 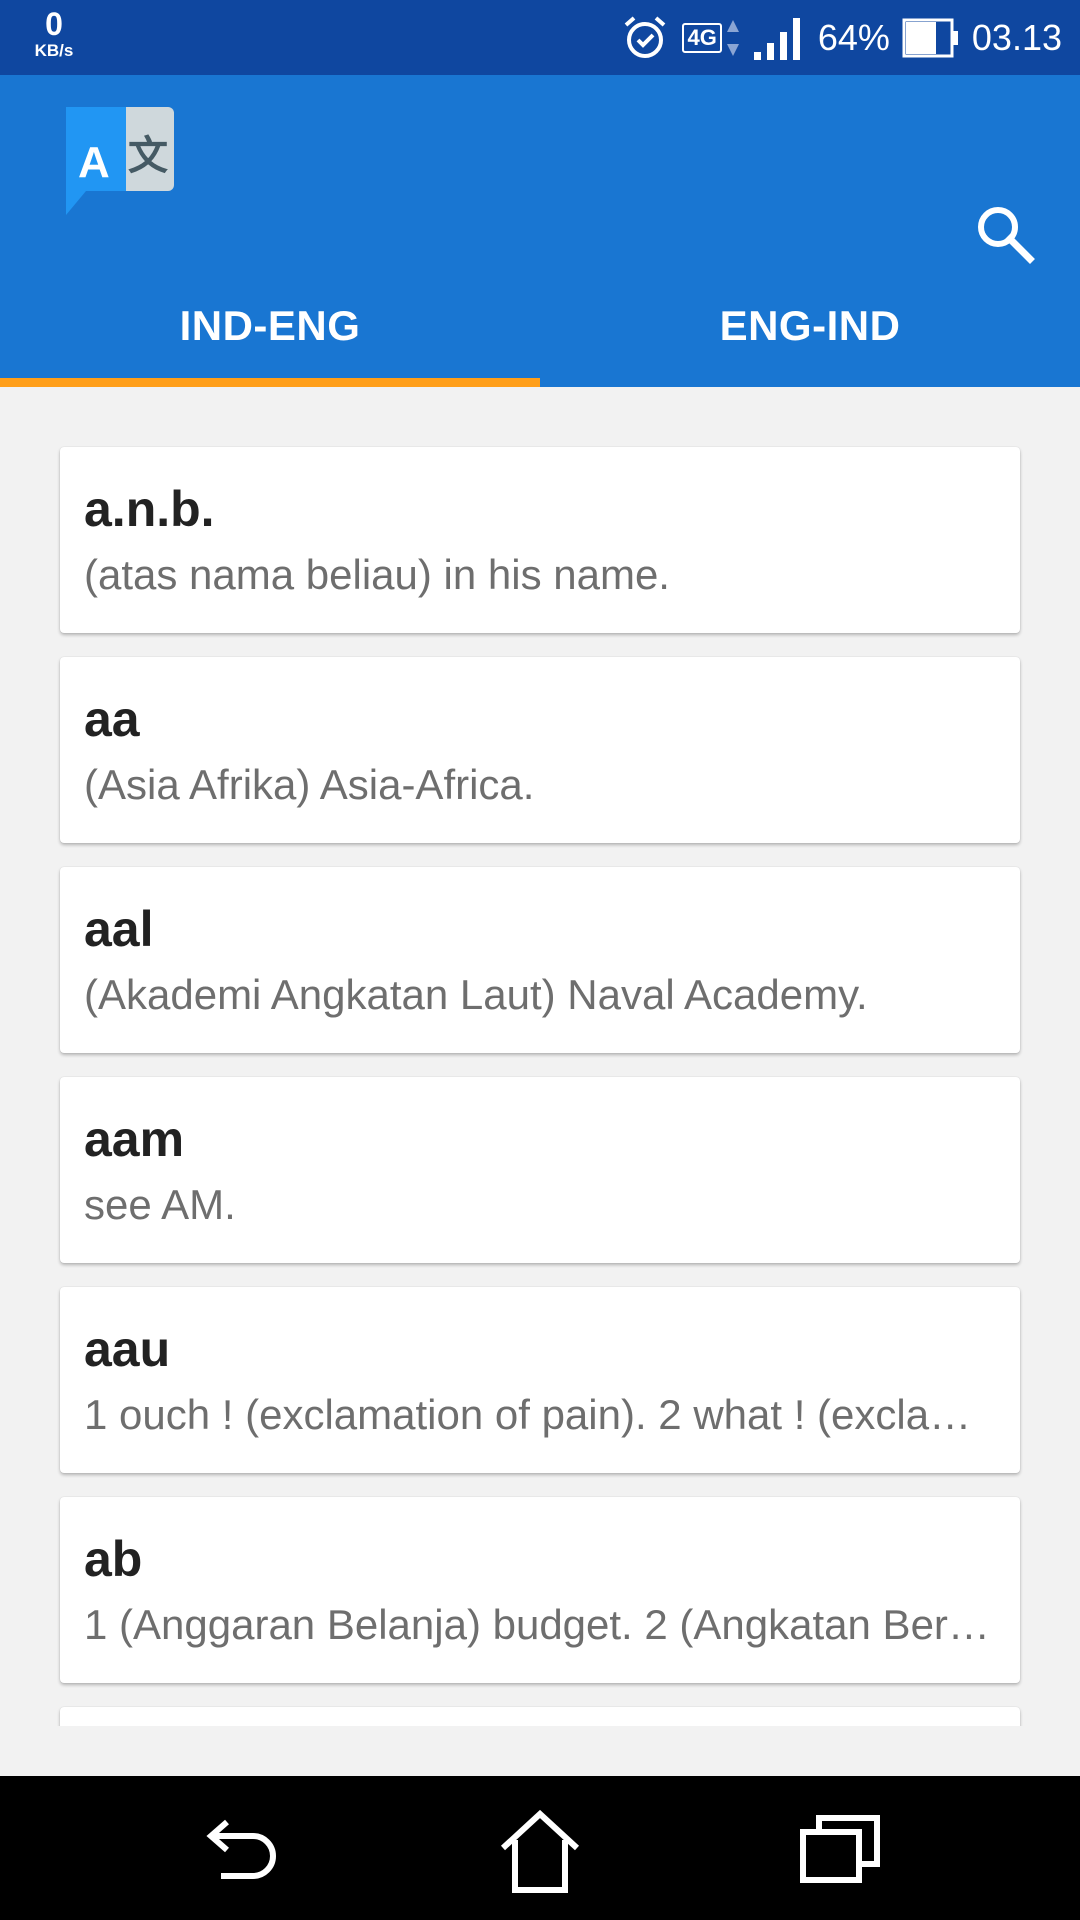 What do you see at coordinates (540, 540) in the screenshot?
I see `list-item: a.n.b. (atas nama beliau) in his name.` at bounding box center [540, 540].